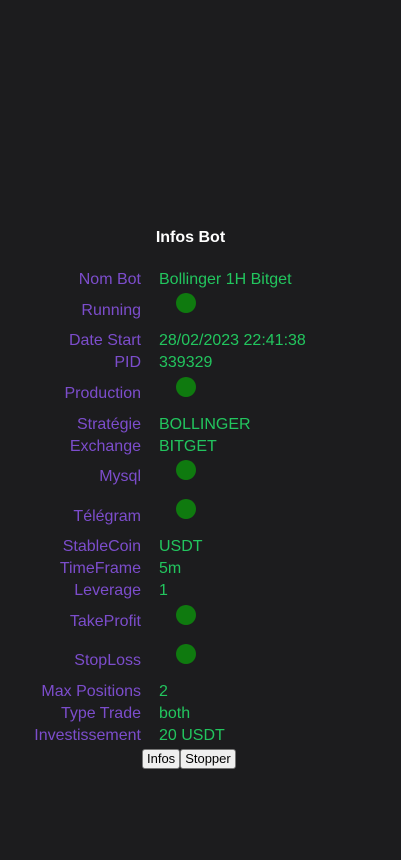  I want to click on infos-button: Infos, so click(161, 759).